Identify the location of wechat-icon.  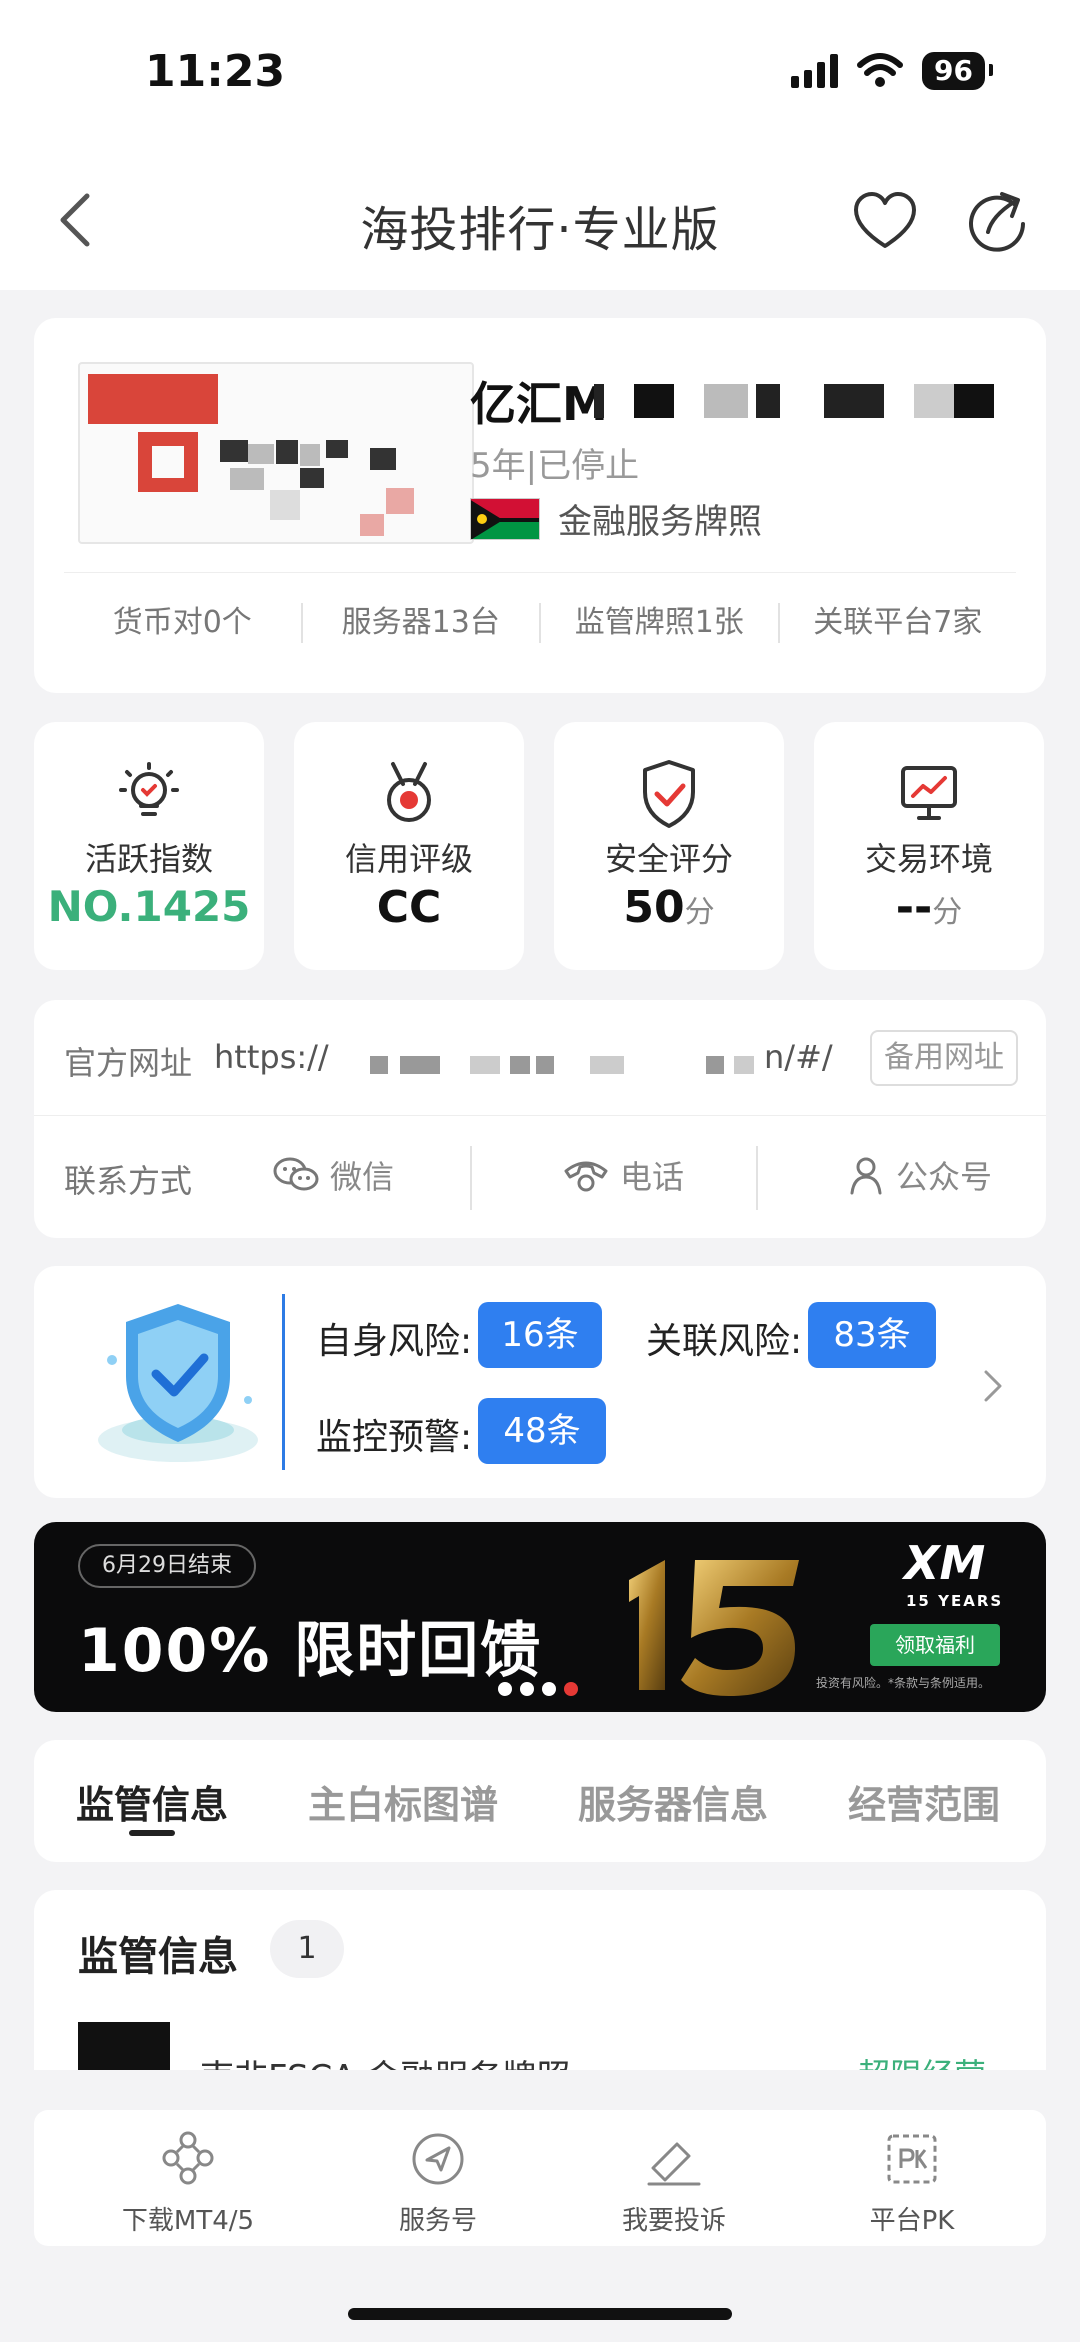
(296, 1174).